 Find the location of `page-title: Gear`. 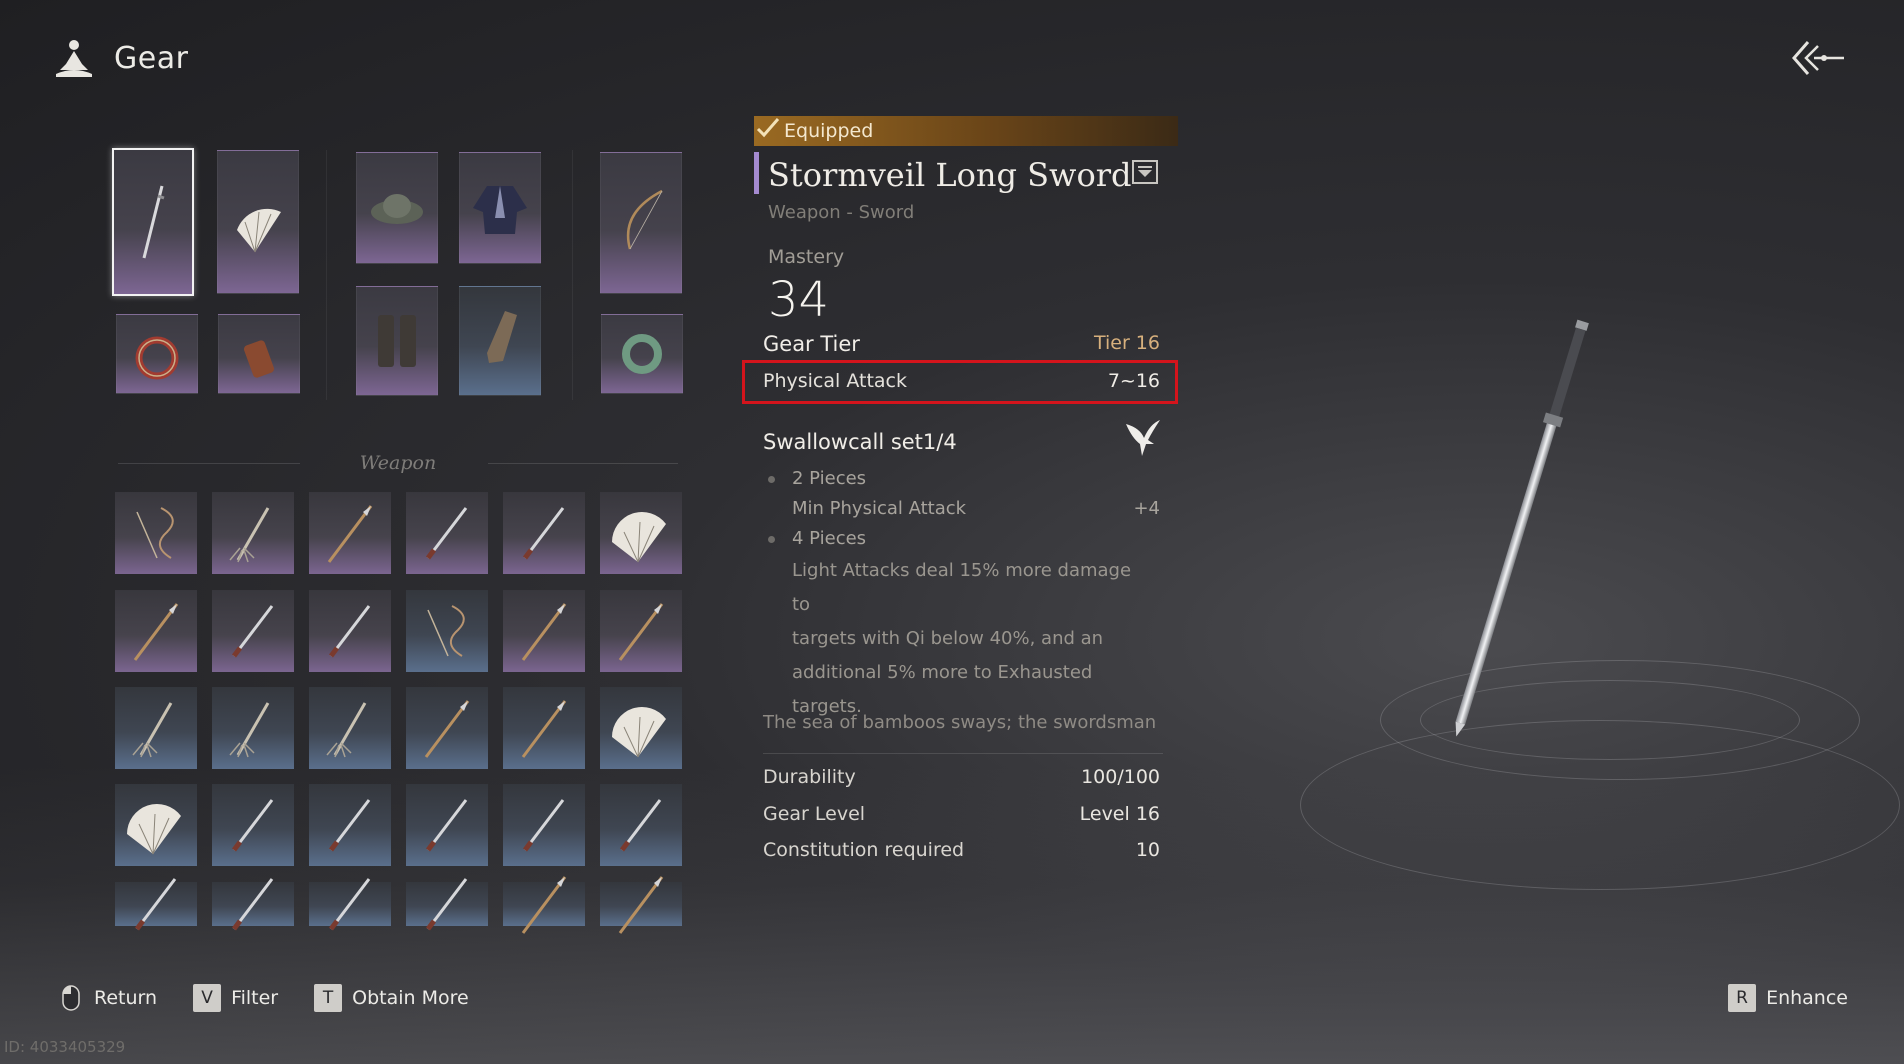

page-title: Gear is located at coordinates (151, 58).